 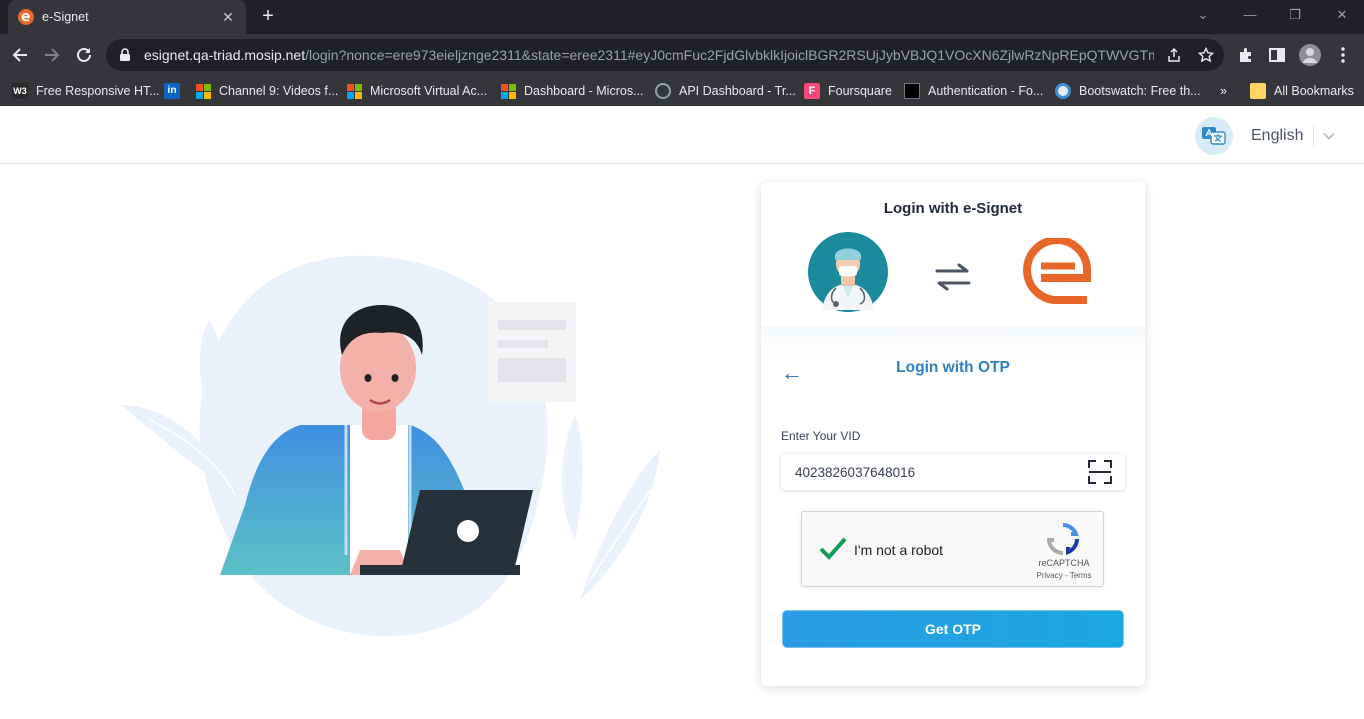 What do you see at coordinates (682, 17) in the screenshot?
I see `browser-tab-strip: e-Signet ✕ + ⌄ — ❐ ✕` at bounding box center [682, 17].